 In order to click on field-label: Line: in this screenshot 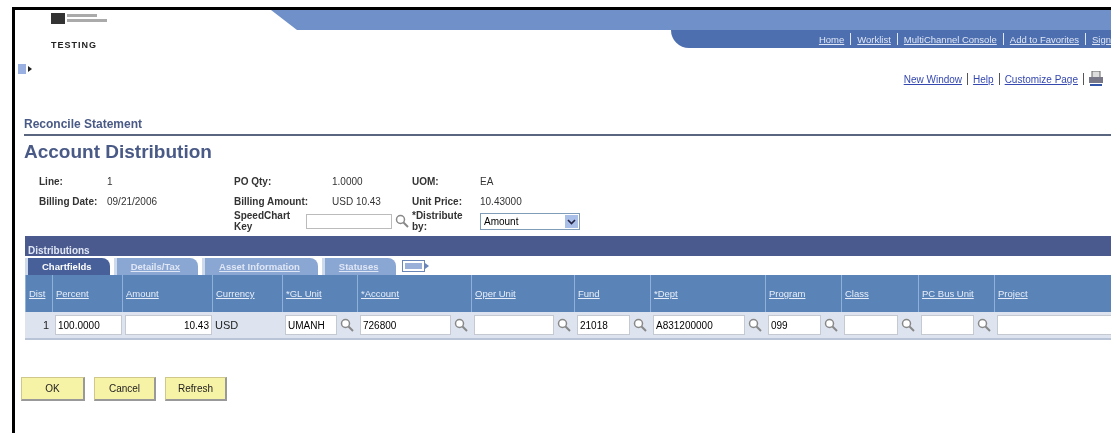, I will do `click(51, 181)`.